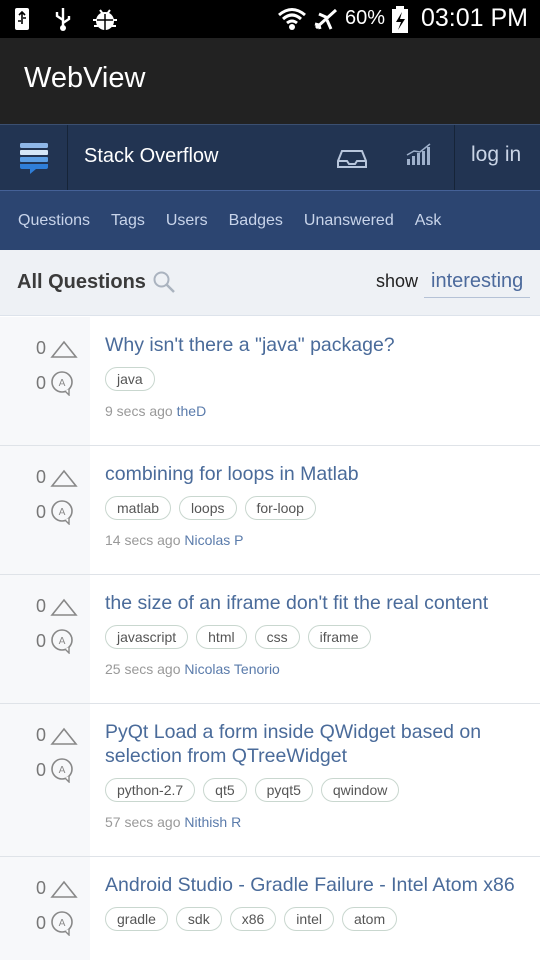 The width and height of the screenshot is (540, 960). What do you see at coordinates (105, 19) in the screenshot?
I see `debug-android-icon` at bounding box center [105, 19].